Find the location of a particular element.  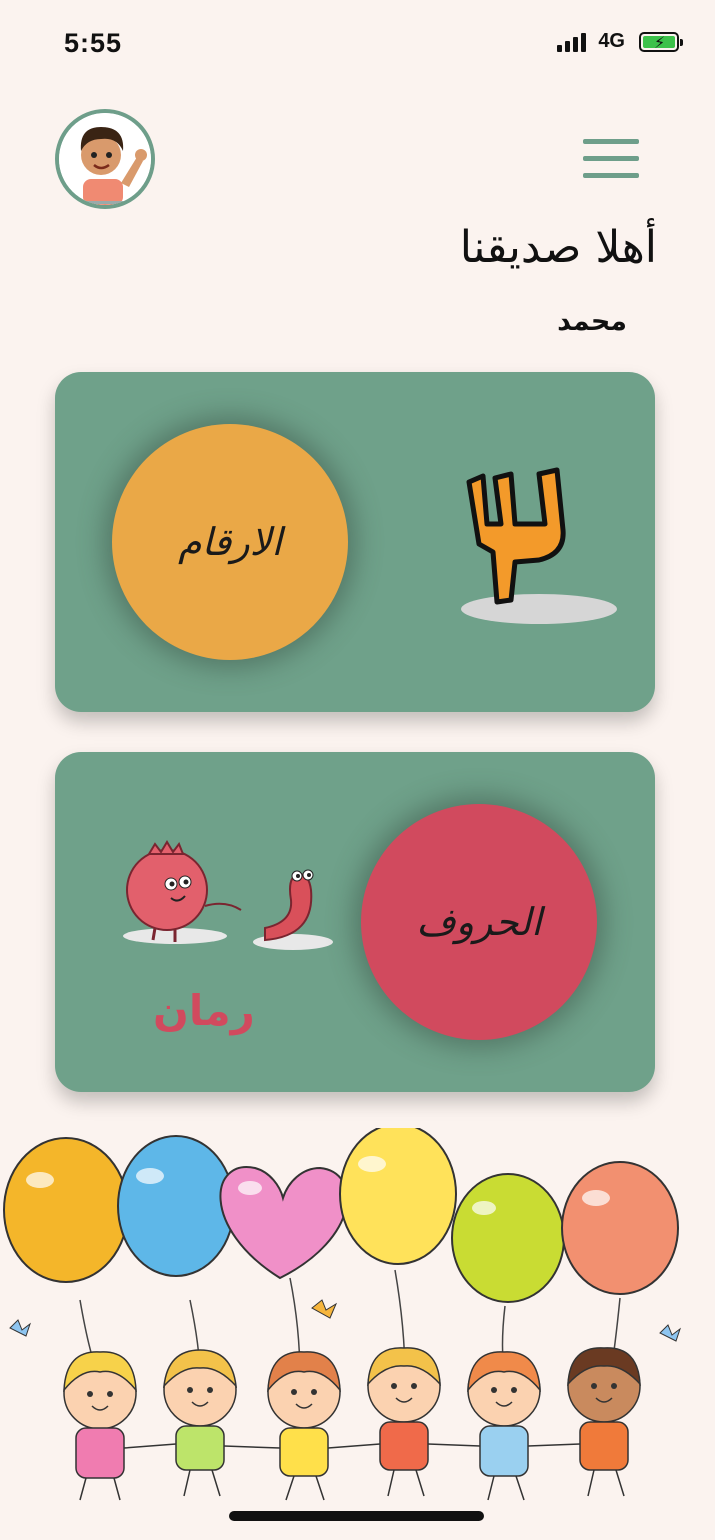

status-time: 5:55 is located at coordinates (93, 43).